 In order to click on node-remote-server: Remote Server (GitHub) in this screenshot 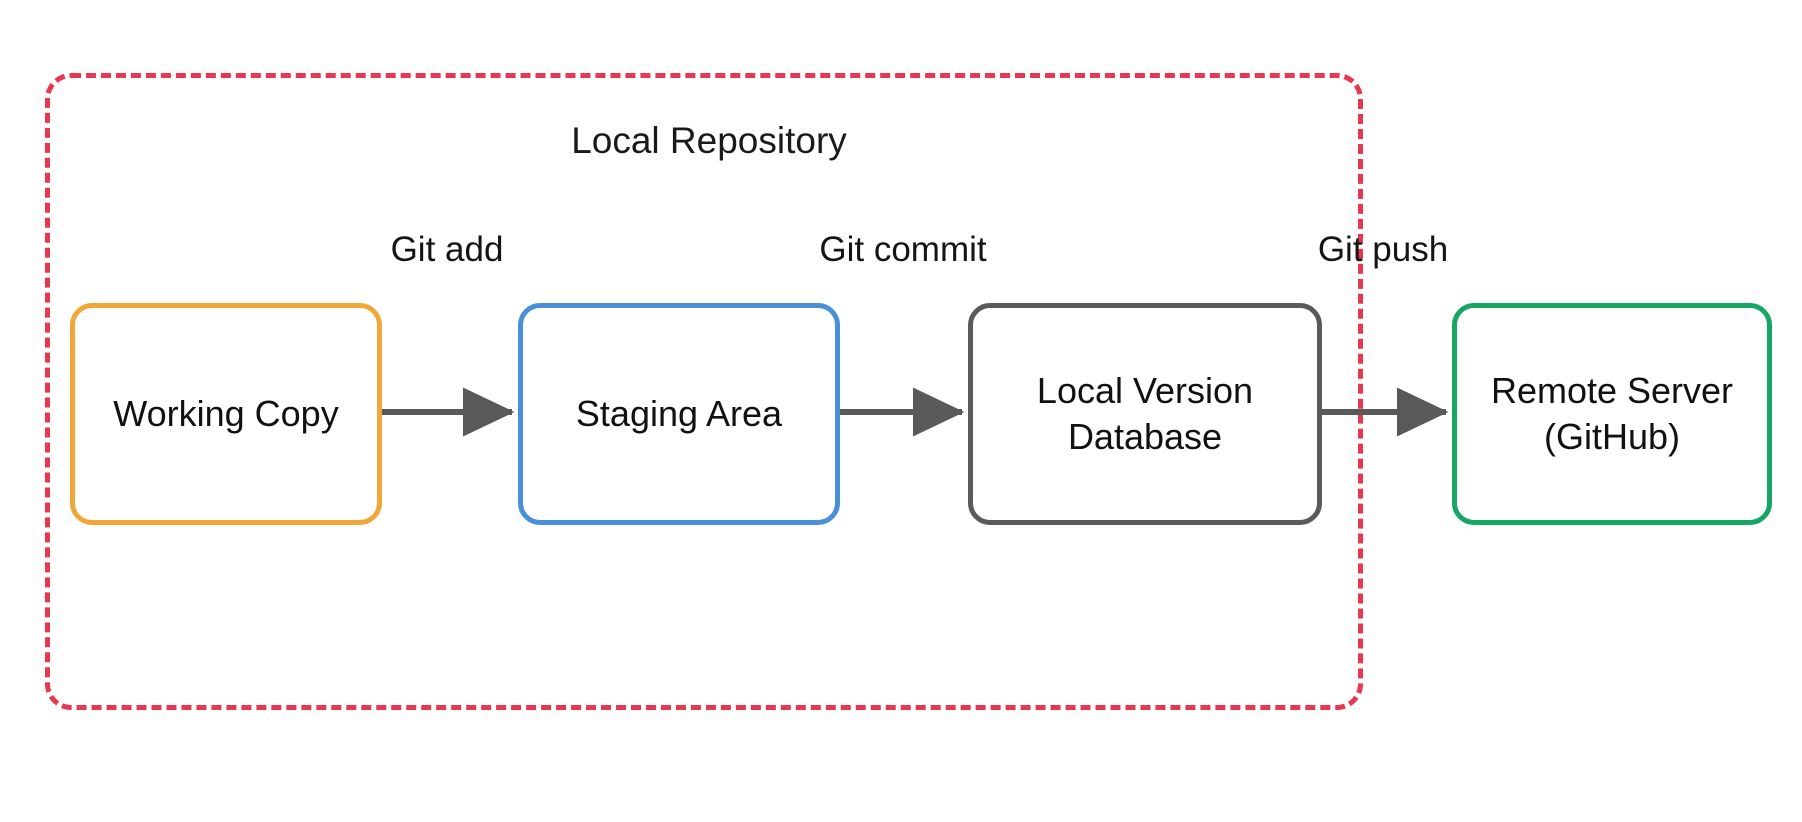, I will do `click(1612, 414)`.